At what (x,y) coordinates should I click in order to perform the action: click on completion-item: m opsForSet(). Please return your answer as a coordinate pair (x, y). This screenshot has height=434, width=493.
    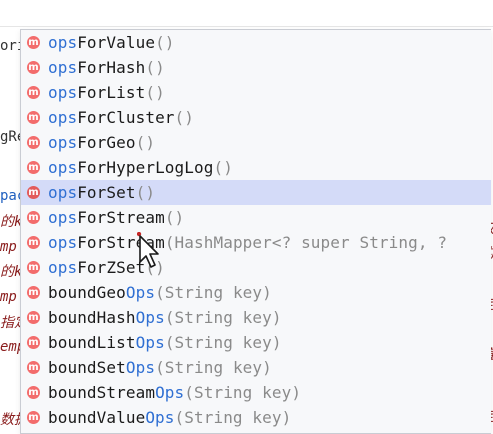
    Looking at the image, I should click on (256, 192).